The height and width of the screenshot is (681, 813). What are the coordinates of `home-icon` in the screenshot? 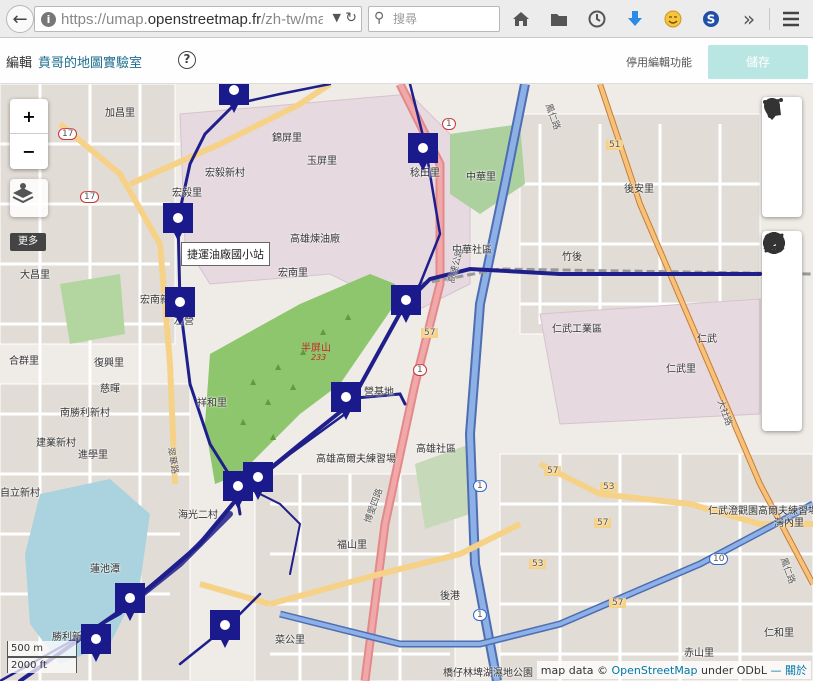 It's located at (521, 19).